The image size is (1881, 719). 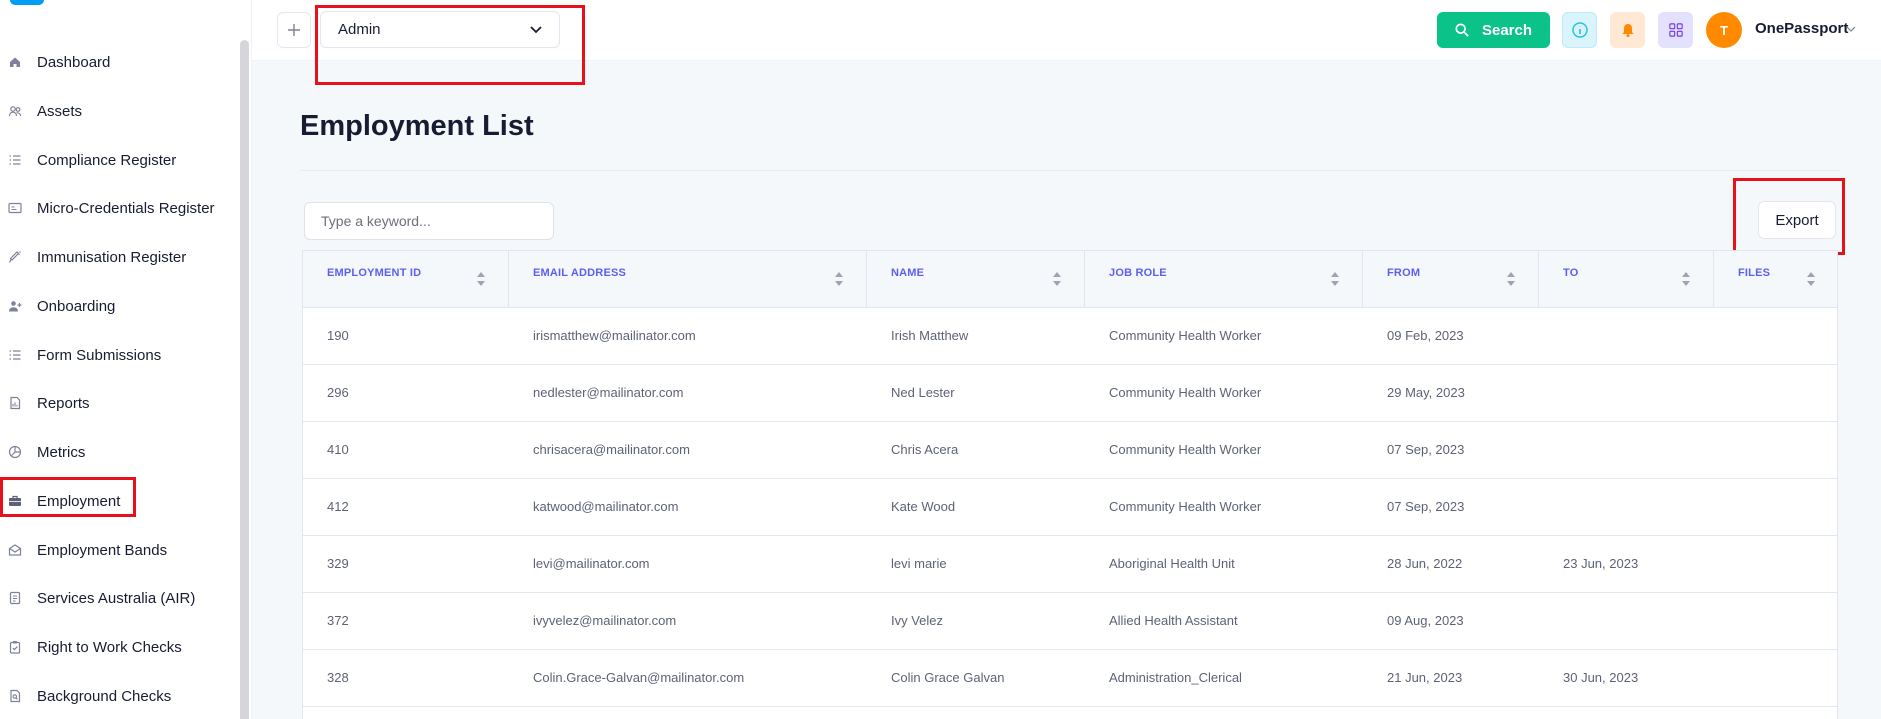 What do you see at coordinates (1175, 677) in the screenshot?
I see `cell-role: Administration_Clerical` at bounding box center [1175, 677].